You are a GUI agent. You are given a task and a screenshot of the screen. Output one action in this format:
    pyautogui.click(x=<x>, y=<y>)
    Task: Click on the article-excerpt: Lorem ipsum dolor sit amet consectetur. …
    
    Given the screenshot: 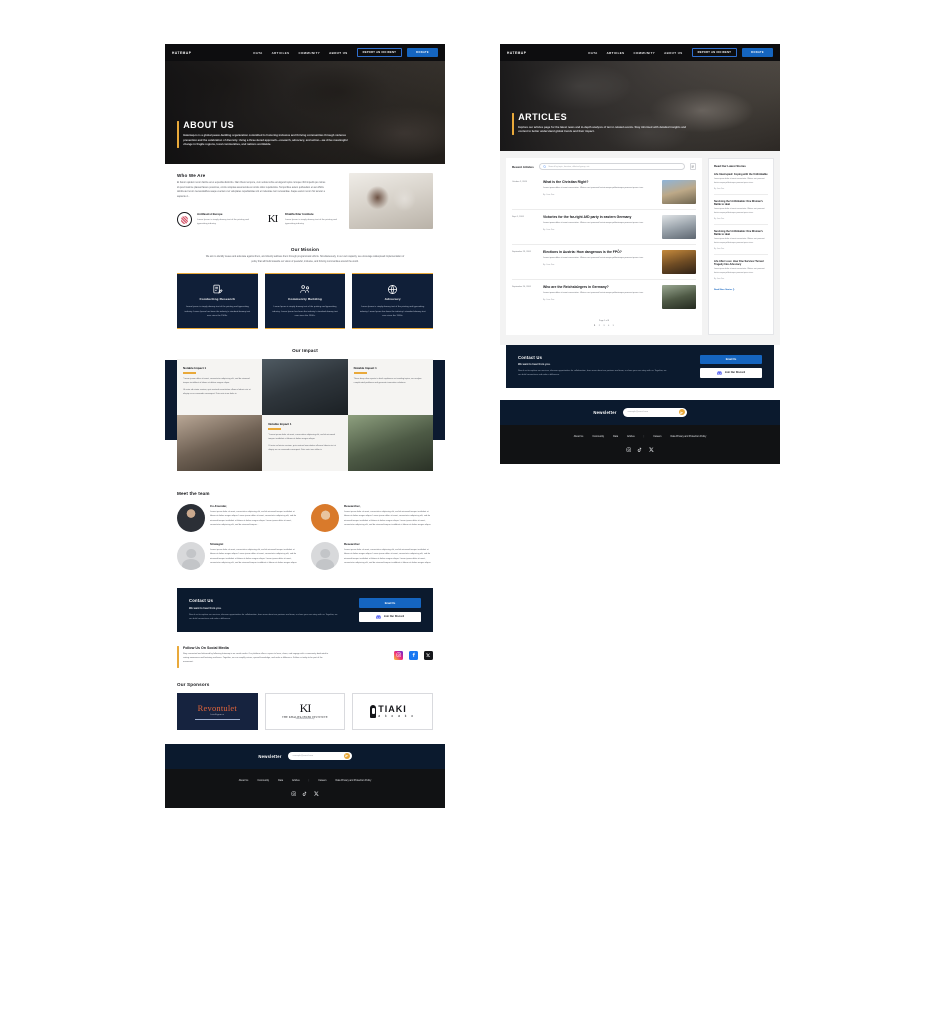 What is the action you would take?
    pyautogui.click(x=593, y=187)
    